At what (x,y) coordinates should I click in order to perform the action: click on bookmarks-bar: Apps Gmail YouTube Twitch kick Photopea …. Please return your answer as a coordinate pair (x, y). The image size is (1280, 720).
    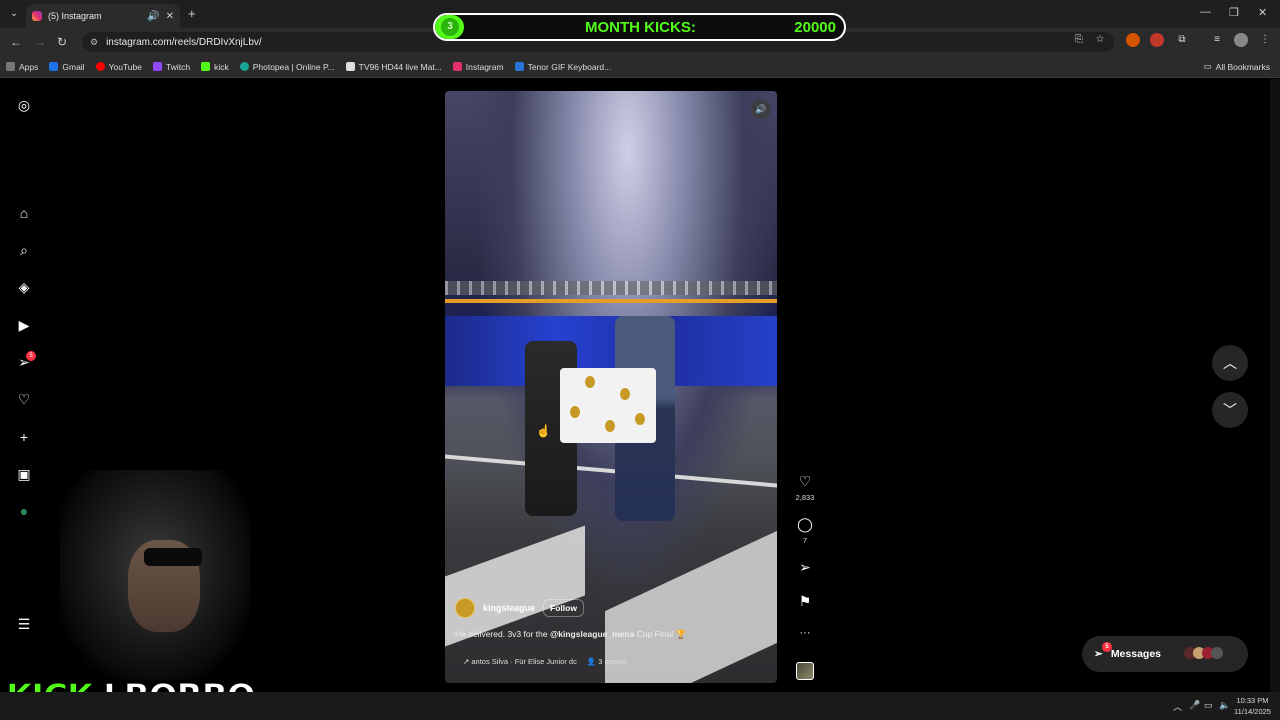
    Looking at the image, I should click on (640, 67).